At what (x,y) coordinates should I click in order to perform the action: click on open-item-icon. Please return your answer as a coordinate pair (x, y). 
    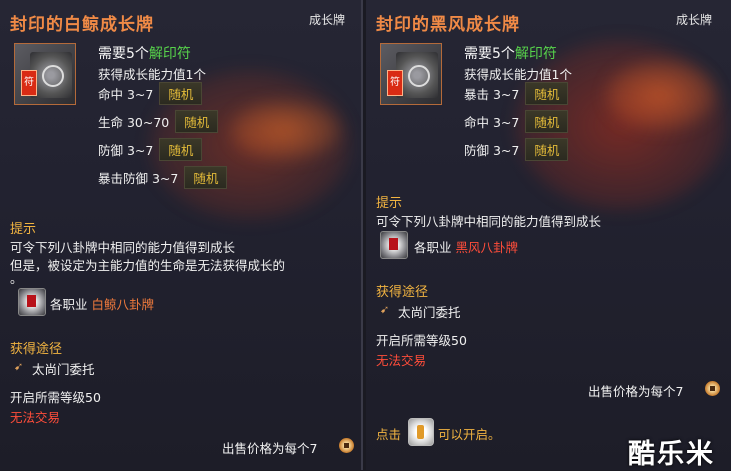
    Looking at the image, I should click on (421, 432).